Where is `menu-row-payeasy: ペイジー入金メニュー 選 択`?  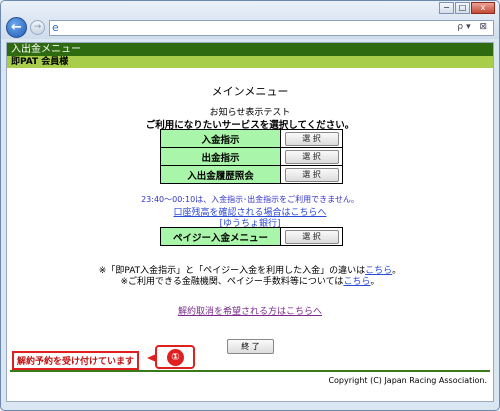
menu-row-payeasy: ペイジー入金メニュー 選 択 is located at coordinates (251, 236).